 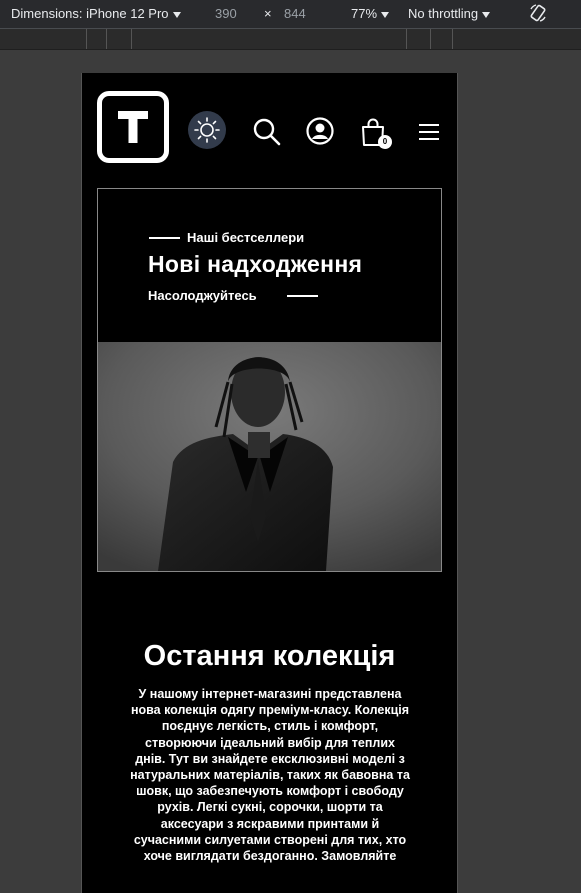 I want to click on zoom-select: 77%, so click(x=370, y=13).